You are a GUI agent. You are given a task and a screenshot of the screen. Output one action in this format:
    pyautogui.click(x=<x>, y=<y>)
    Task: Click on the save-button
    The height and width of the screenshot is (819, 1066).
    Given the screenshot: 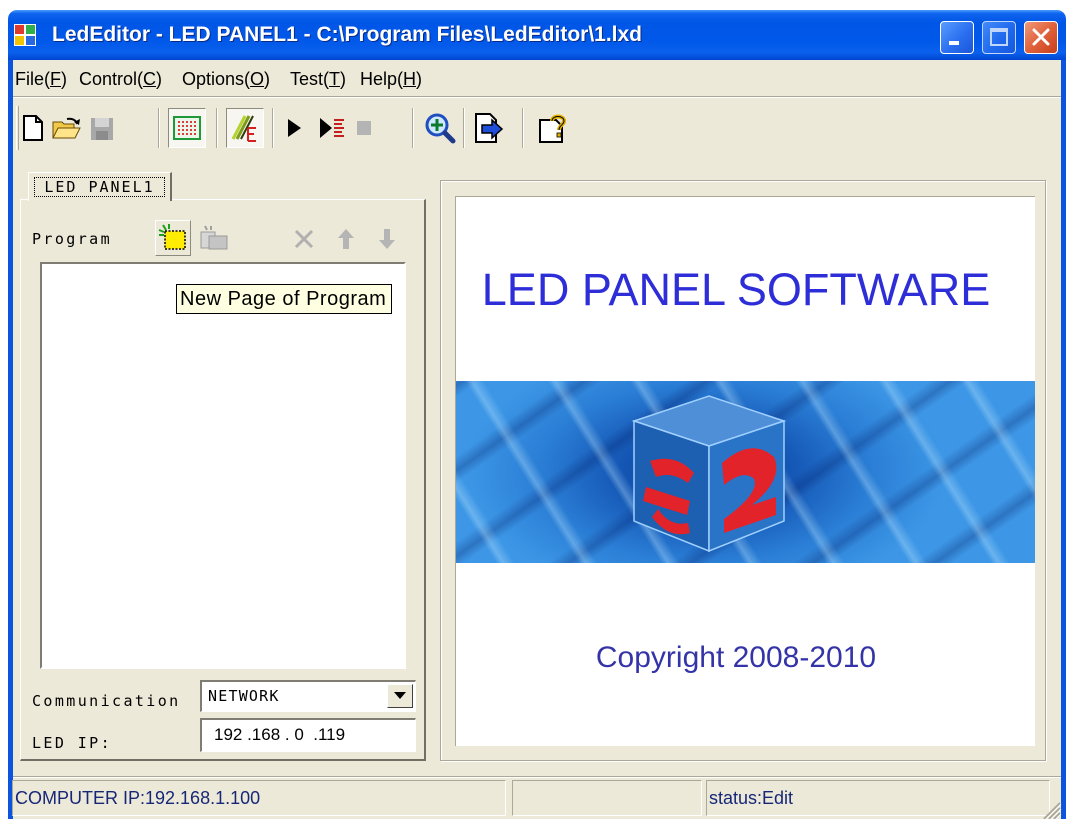 What is the action you would take?
    pyautogui.click(x=102, y=129)
    